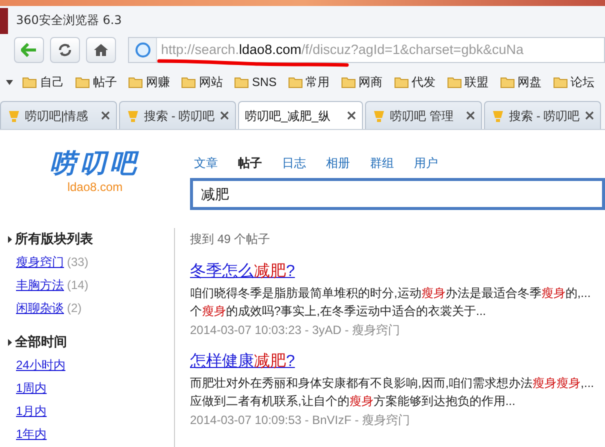  What do you see at coordinates (77, 285) in the screenshot?
I see `count-text: (14)` at bounding box center [77, 285].